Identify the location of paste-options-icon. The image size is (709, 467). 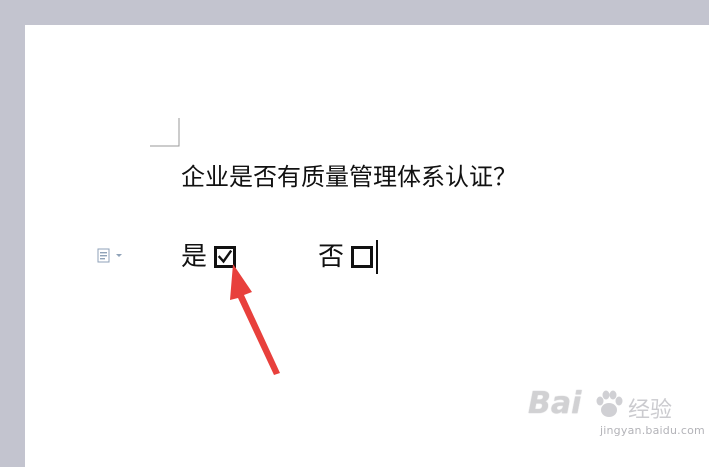
(111, 256).